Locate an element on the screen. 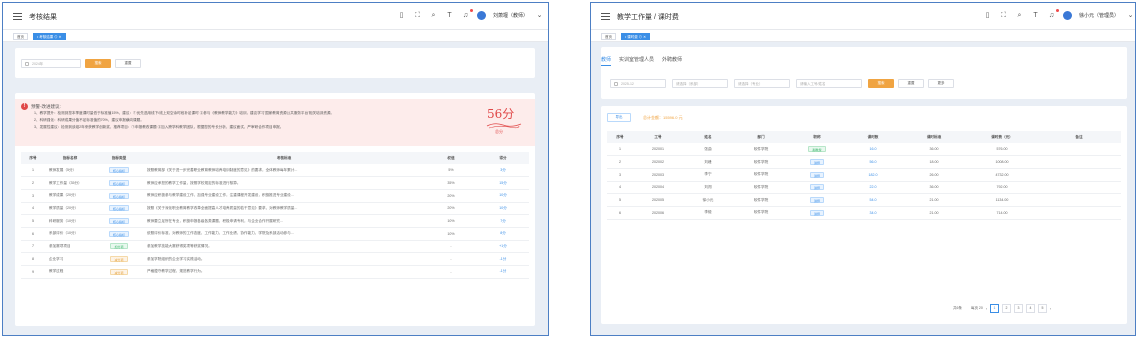 The height and width of the screenshot is (338, 1139). page-button: 1 is located at coordinates (994, 308).